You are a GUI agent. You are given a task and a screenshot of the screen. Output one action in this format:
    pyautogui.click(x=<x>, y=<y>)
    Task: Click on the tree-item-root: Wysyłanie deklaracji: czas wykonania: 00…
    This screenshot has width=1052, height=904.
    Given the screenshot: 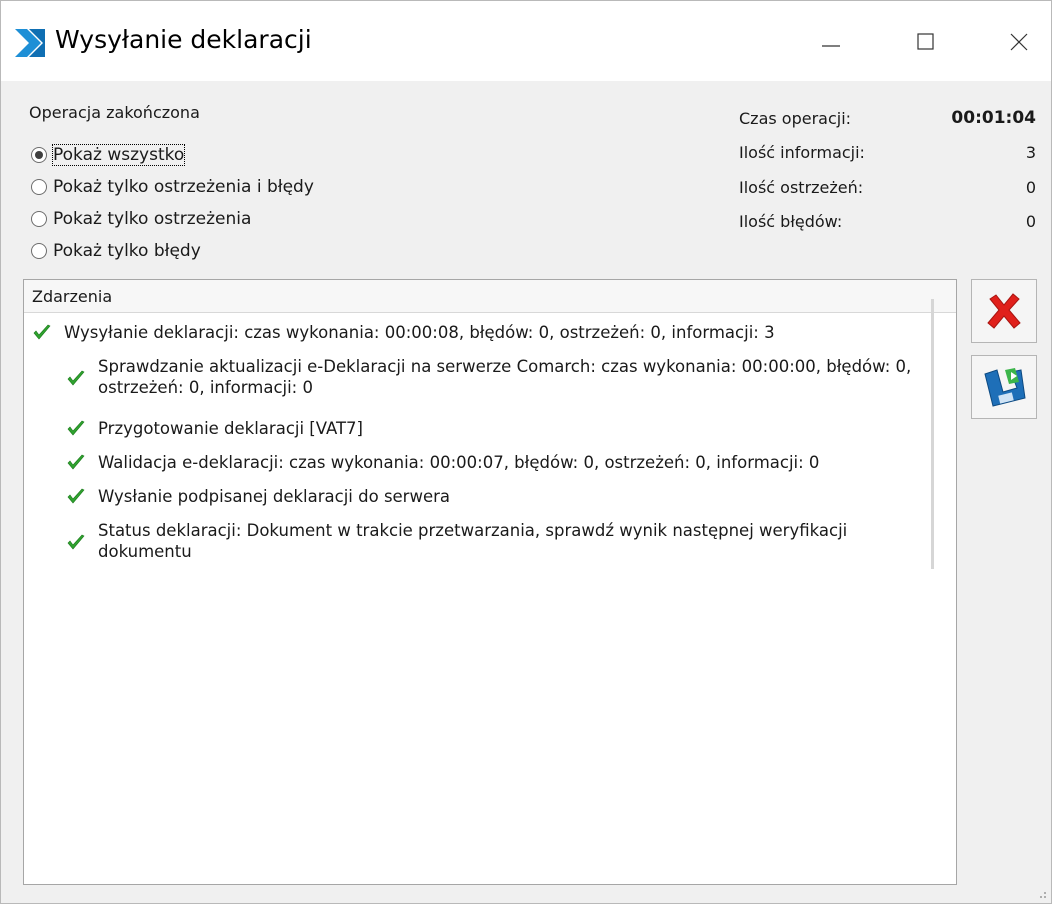 What is the action you would take?
    pyautogui.click(x=403, y=332)
    